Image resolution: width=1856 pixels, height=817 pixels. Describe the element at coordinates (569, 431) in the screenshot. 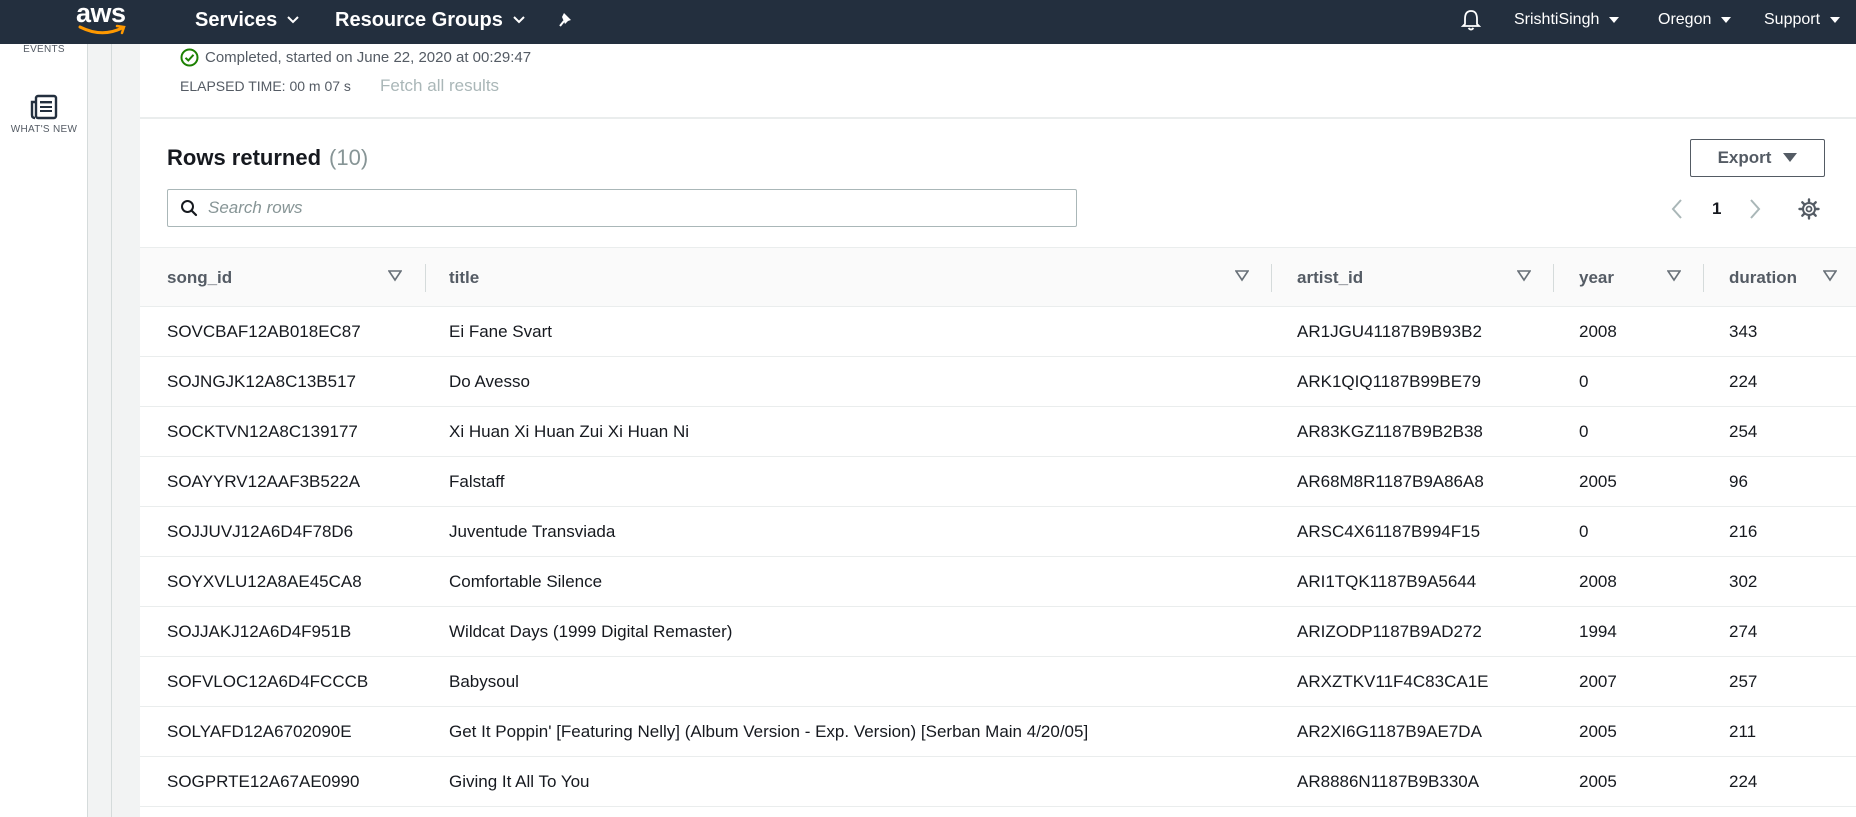

I see `cell-title: Xi Huan Xi Huan Zui Xi Huan Ni` at that location.